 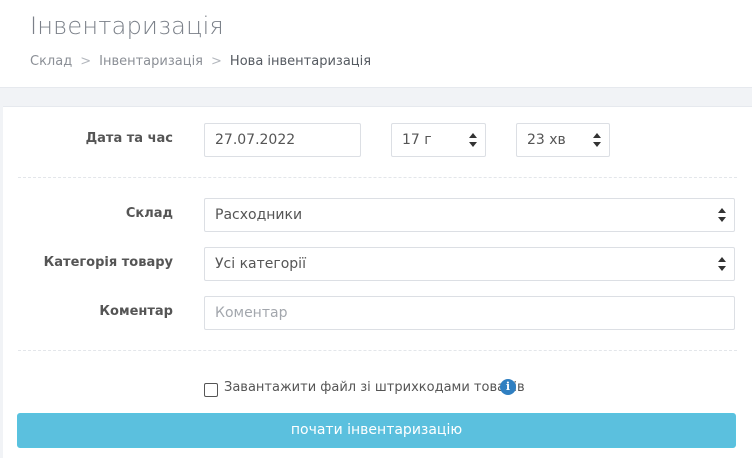 I want to click on hour-select-value: 17 г, so click(x=417, y=140).